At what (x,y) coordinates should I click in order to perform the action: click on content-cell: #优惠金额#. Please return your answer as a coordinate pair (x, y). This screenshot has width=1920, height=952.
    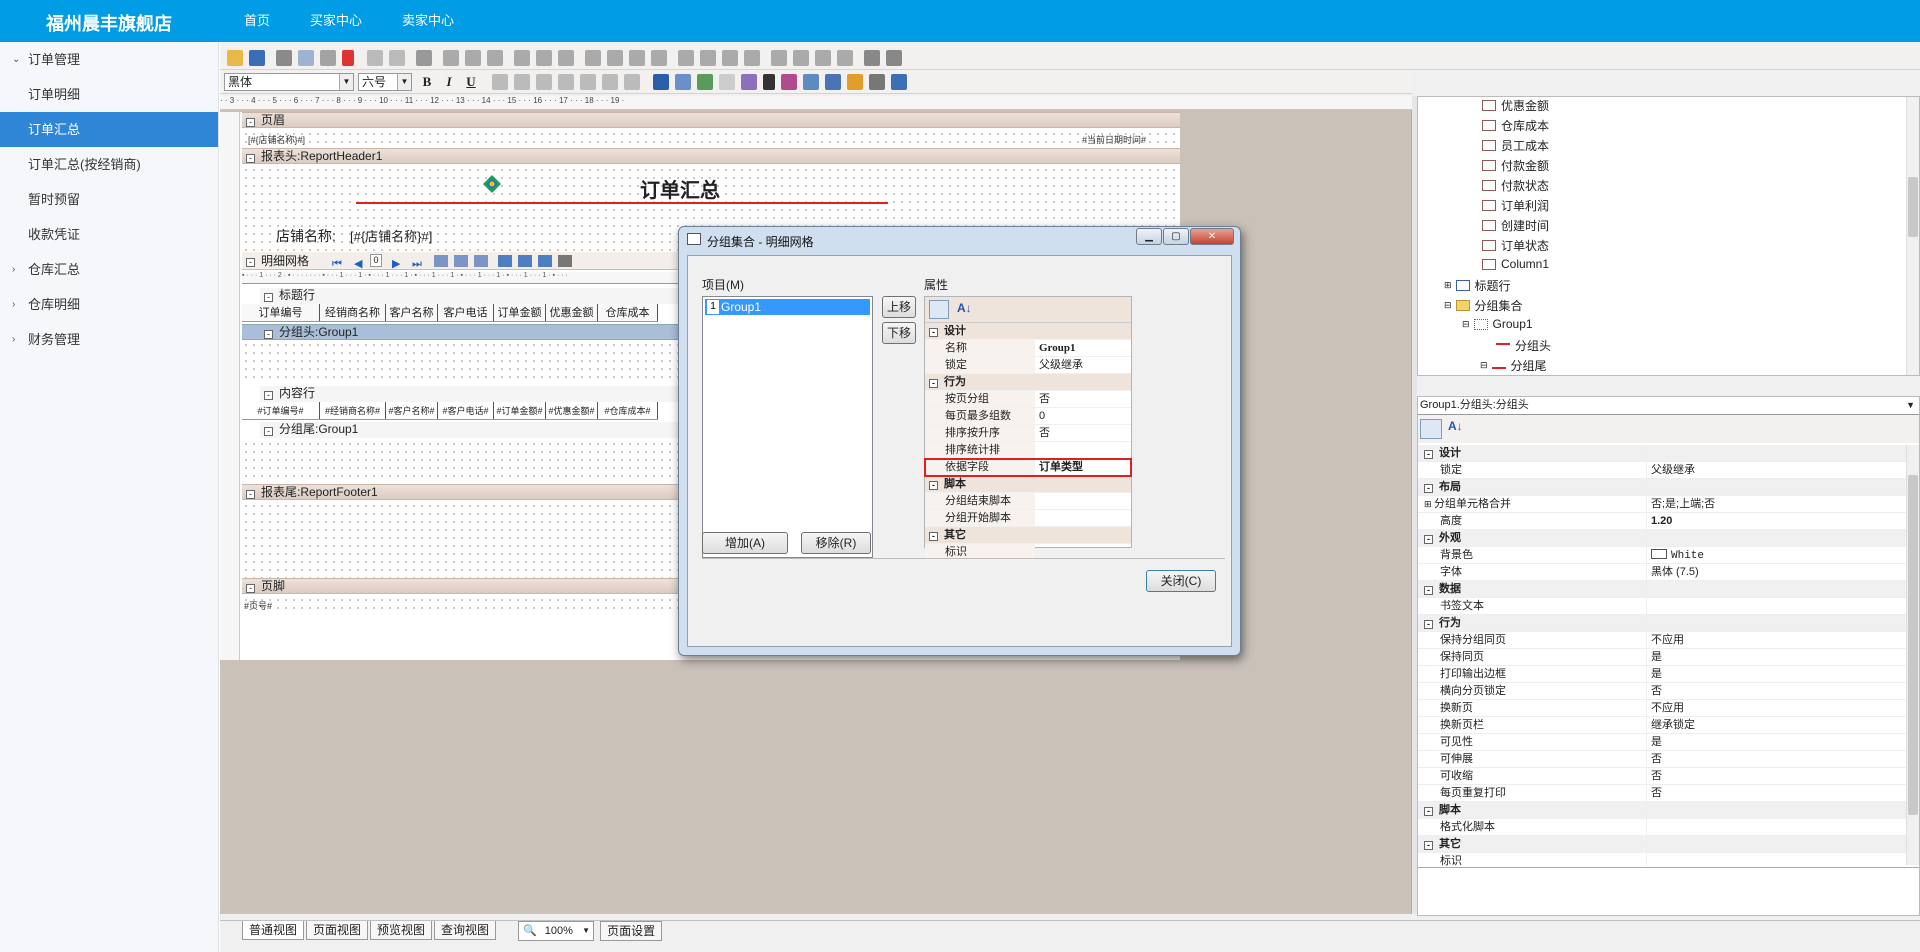
    Looking at the image, I should click on (572, 410).